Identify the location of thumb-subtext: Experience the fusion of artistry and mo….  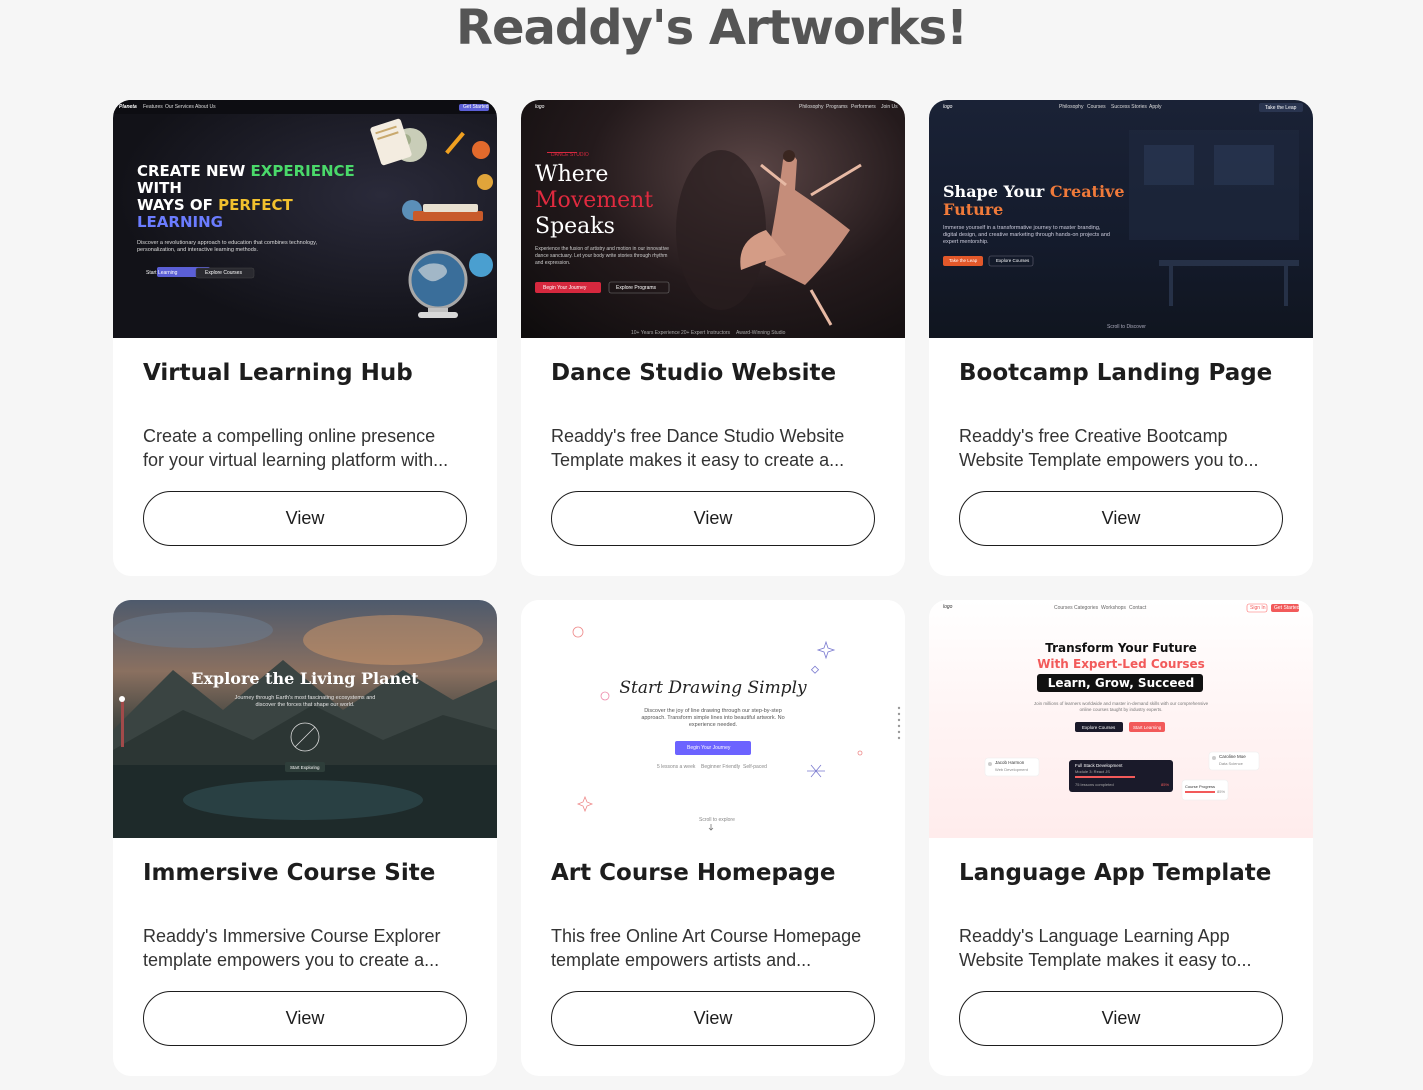
(602, 256).